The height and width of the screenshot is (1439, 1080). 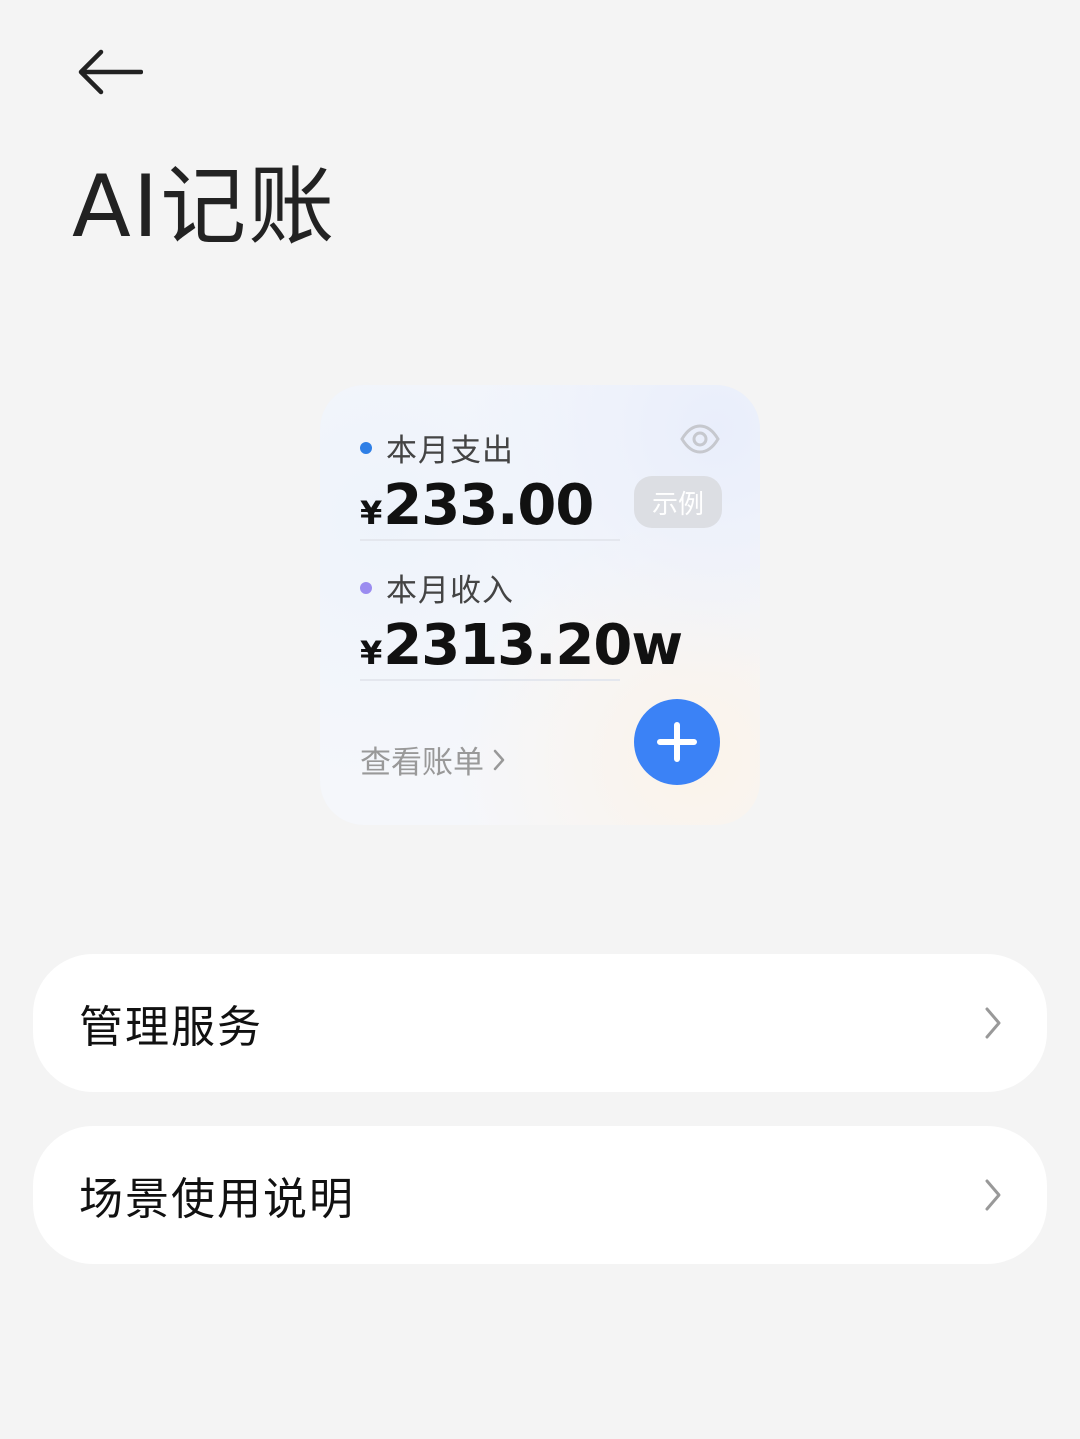 I want to click on menu-item-label: 场景使用说明, so click(x=217, y=1199).